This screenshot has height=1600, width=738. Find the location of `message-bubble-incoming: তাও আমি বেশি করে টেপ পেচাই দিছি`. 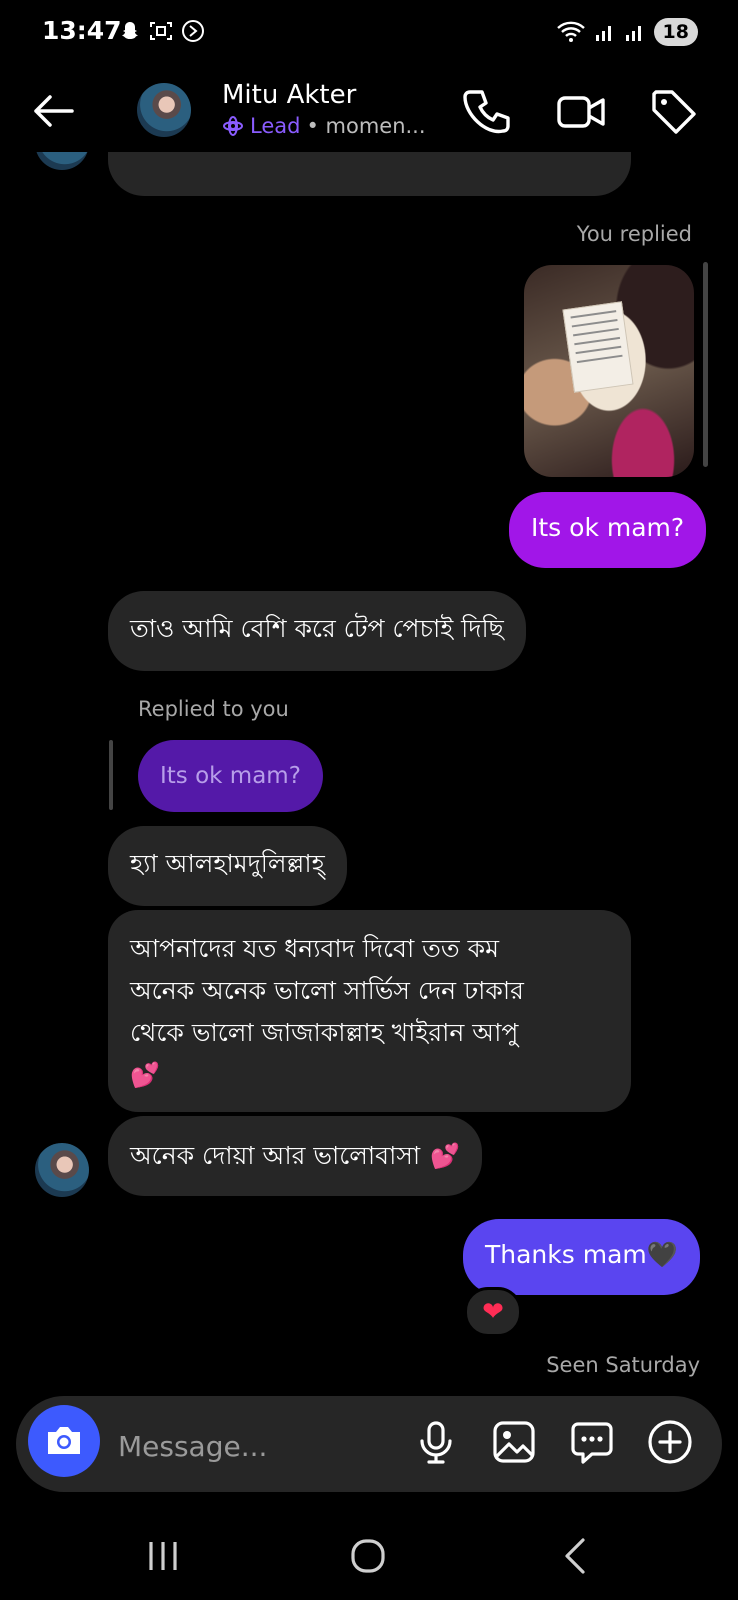

message-bubble-incoming: তাও আমি বেশি করে টেপ পেচাই দিছি is located at coordinates (317, 631).